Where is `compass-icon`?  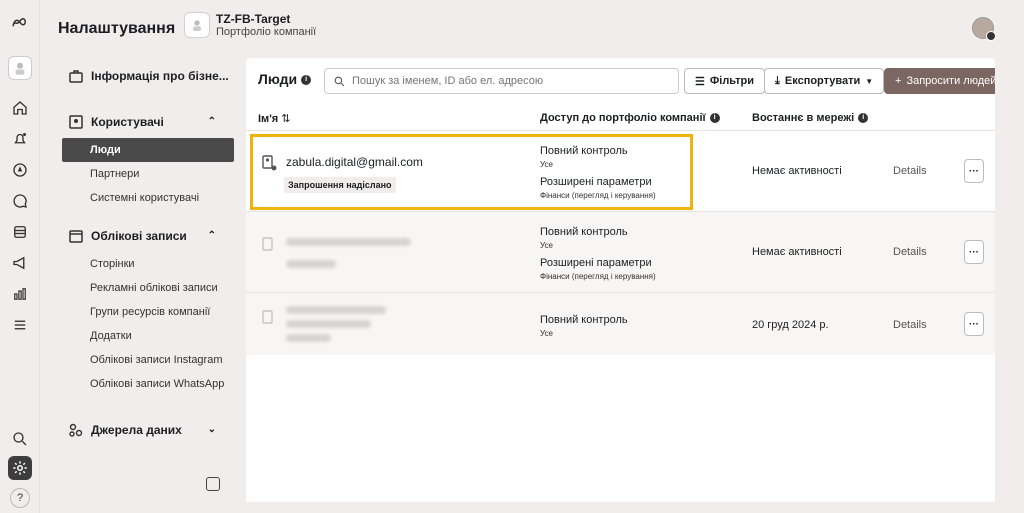
compass-icon is located at coordinates (20, 170).